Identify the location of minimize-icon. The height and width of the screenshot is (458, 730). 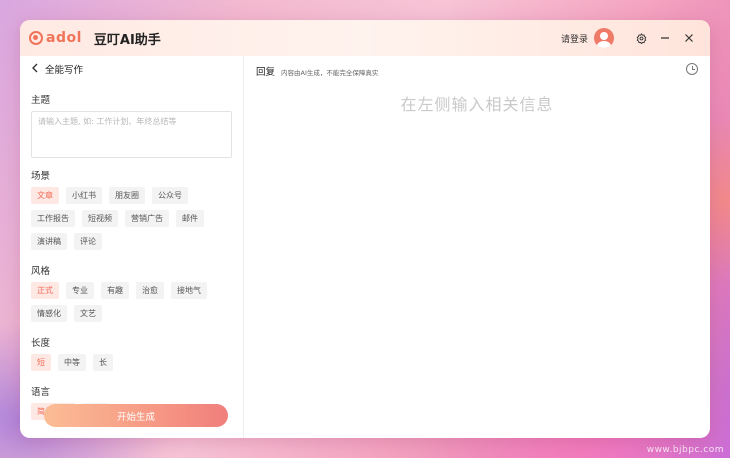
(665, 38).